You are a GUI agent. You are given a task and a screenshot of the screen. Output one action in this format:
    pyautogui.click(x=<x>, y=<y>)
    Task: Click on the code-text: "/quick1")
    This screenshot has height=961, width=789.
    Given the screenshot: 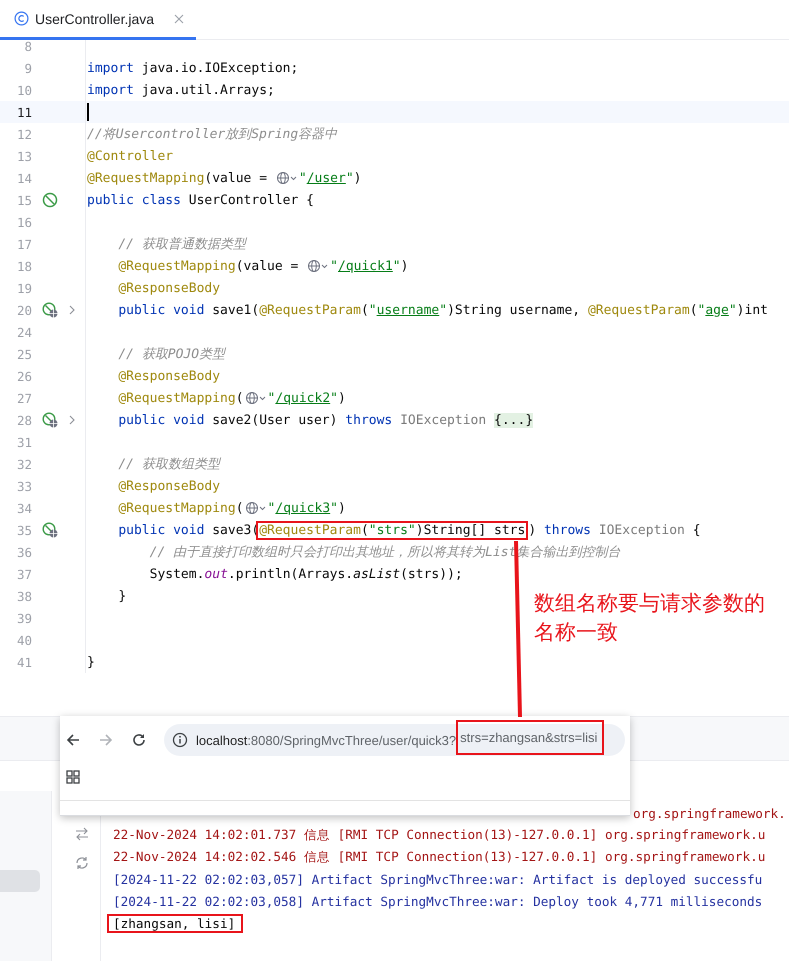 What is the action you would take?
    pyautogui.click(x=369, y=266)
    